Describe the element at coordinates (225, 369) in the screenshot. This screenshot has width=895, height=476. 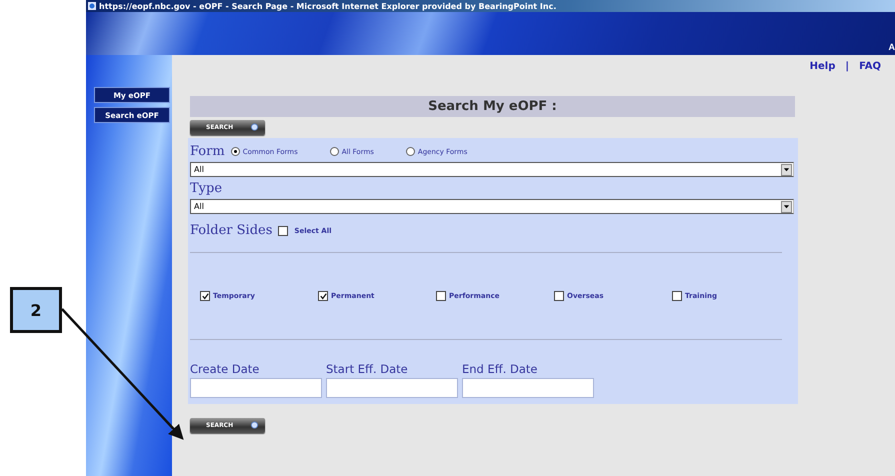
I see `field-label: Create Date` at that location.